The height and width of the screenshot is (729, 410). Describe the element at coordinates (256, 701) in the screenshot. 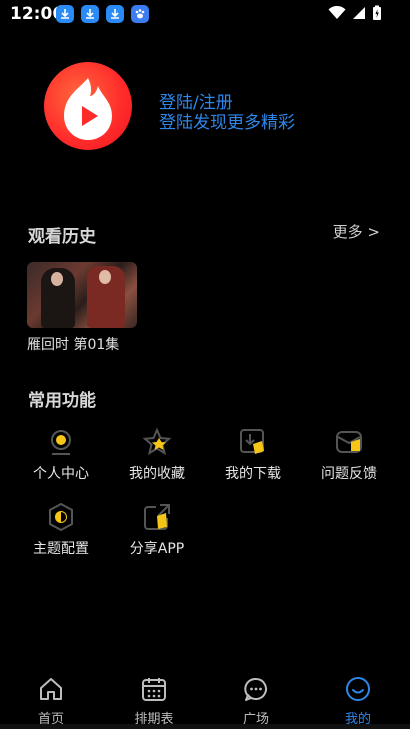

I see `nav-square: 广场` at that location.